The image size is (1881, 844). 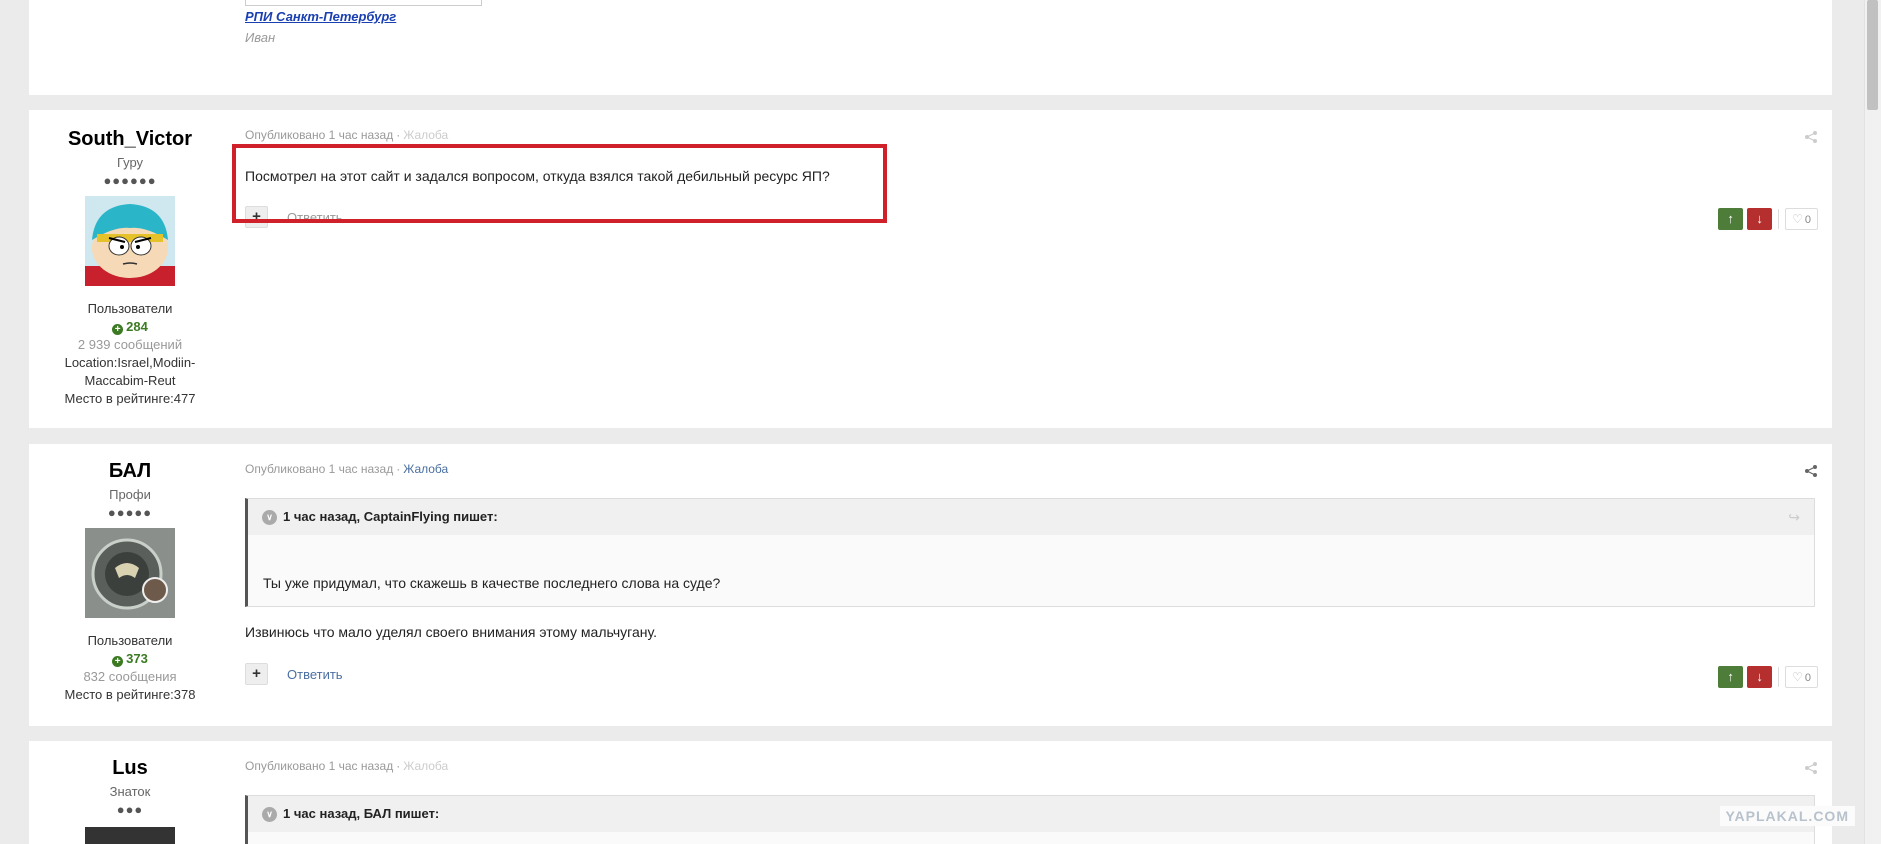 I want to click on highlight-box, so click(x=559, y=183).